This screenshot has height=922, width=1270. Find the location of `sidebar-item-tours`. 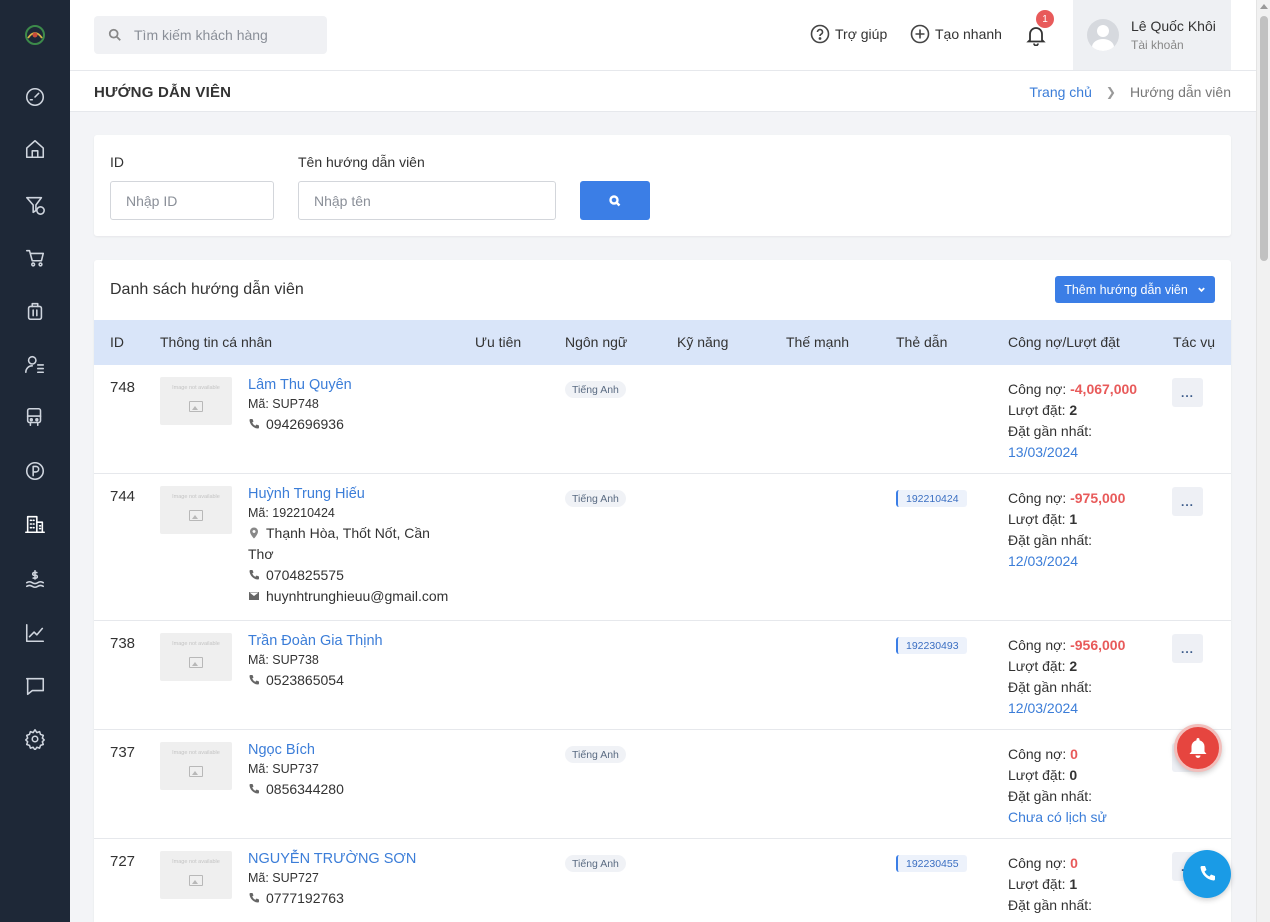

sidebar-item-tours is located at coordinates (35, 311).